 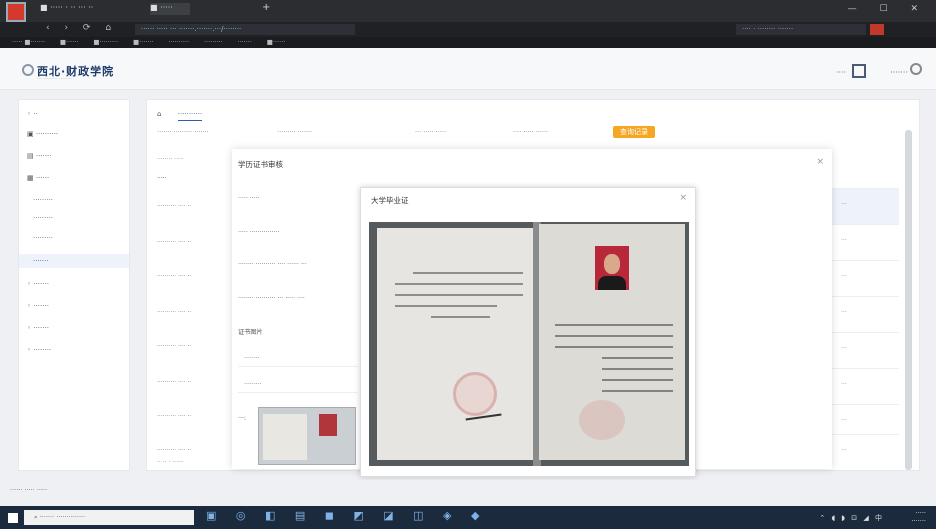 What do you see at coordinates (81, 28) in the screenshot?
I see `nav-buttons: ‹ › ⟳ ⌂` at bounding box center [81, 28].